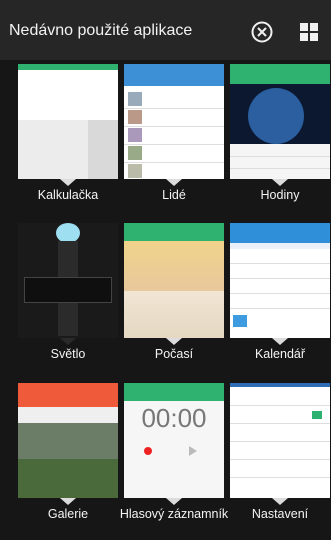 The height and width of the screenshot is (540, 331). Describe the element at coordinates (174, 121) in the screenshot. I see `people-thumbnail` at that location.